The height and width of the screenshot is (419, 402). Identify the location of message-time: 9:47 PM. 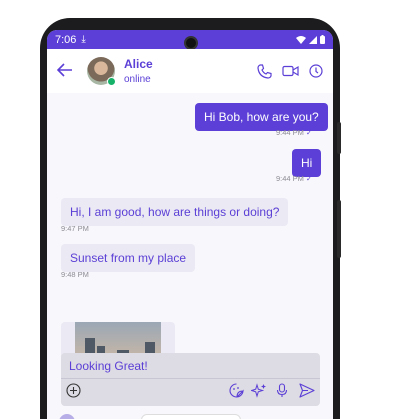
(75, 228).